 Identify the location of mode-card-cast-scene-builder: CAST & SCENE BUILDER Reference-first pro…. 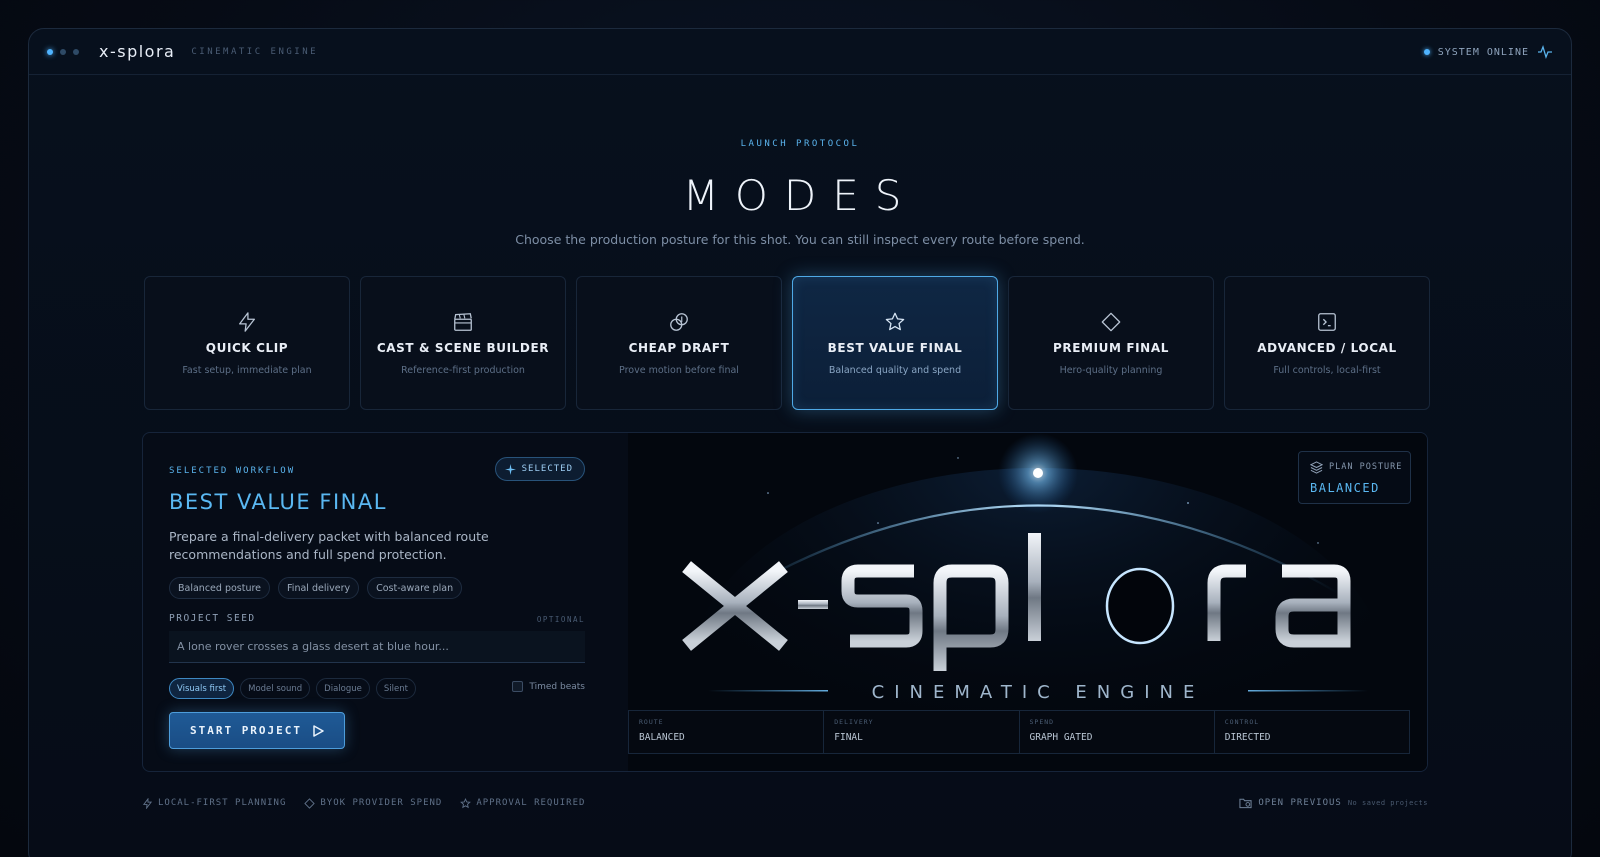
(463, 343).